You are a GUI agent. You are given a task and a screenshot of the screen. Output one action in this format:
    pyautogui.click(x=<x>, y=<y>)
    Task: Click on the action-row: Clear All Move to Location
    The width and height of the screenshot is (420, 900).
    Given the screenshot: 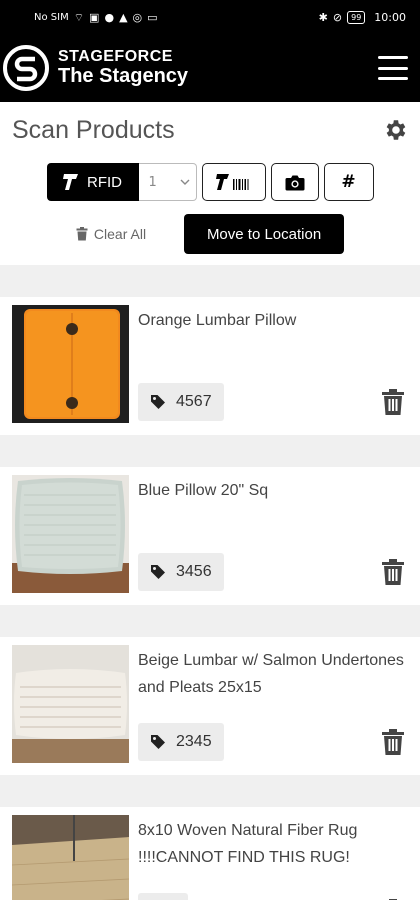 What is the action you would take?
    pyautogui.click(x=210, y=234)
    